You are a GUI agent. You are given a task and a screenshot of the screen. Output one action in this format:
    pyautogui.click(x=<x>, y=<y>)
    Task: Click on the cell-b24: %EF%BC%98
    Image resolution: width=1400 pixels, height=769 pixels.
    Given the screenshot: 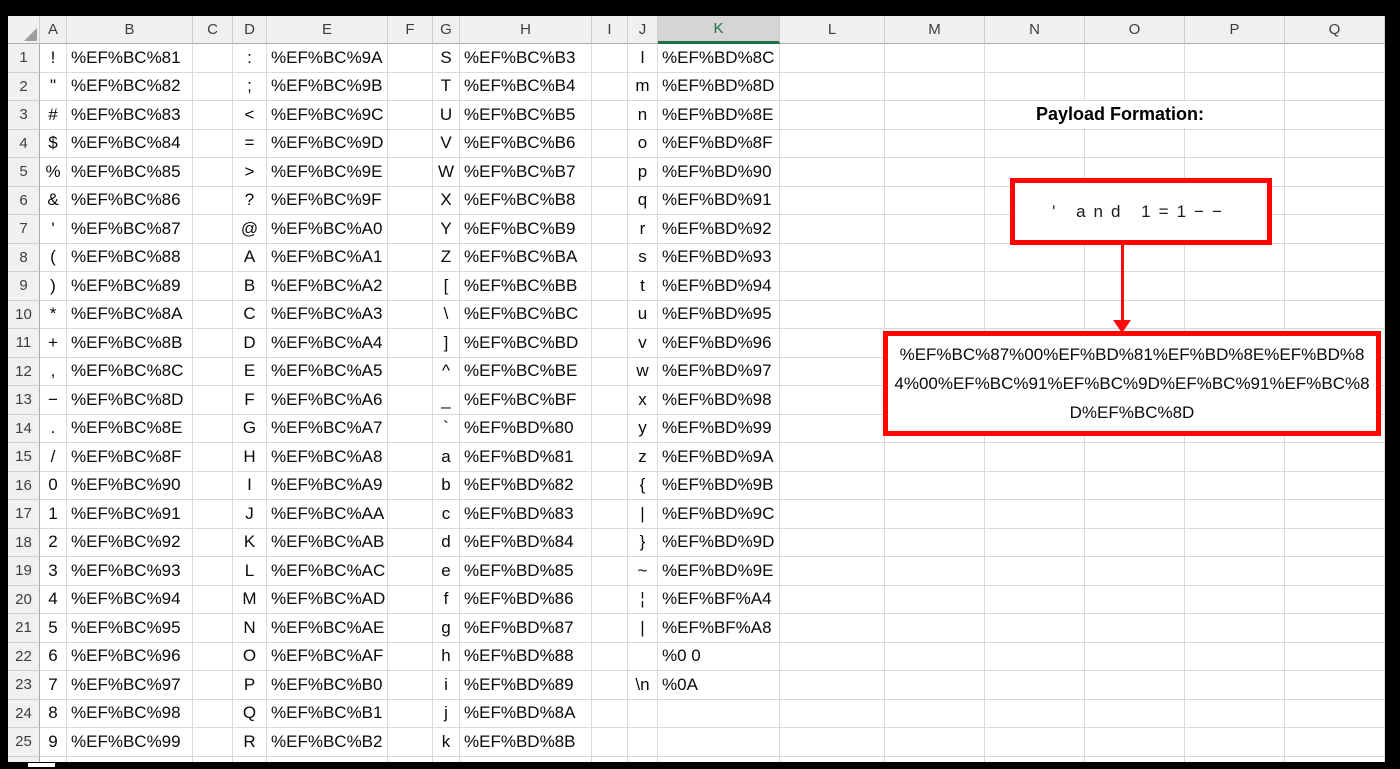 What is the action you would take?
    pyautogui.click(x=130, y=713)
    